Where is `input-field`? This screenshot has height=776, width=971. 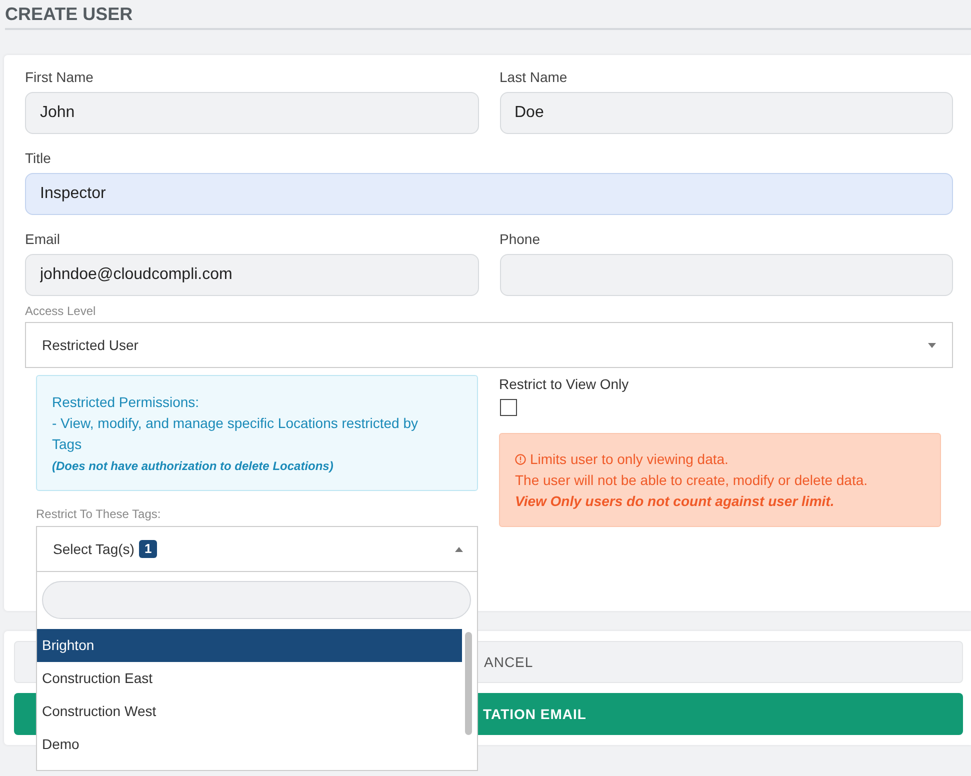 input-field is located at coordinates (726, 275).